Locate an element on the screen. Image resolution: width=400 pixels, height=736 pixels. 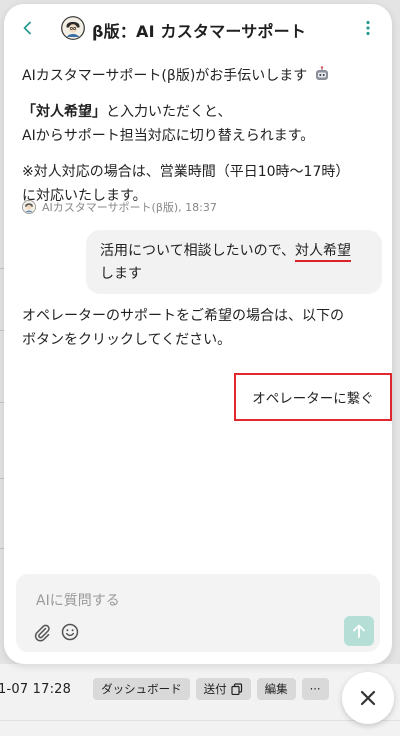
close-icon is located at coordinates (368, 698).